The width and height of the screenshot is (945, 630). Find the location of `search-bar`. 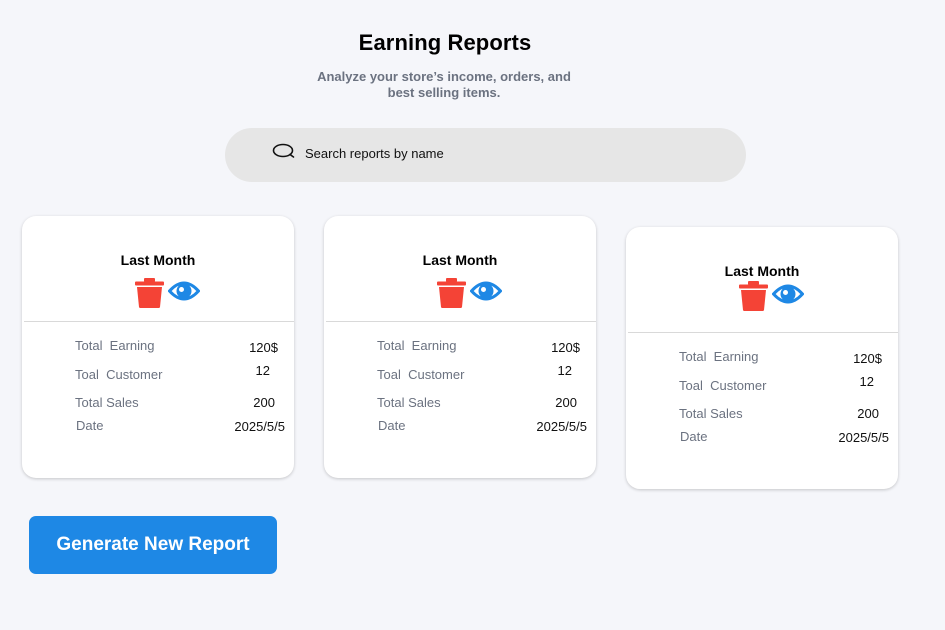

search-bar is located at coordinates (485, 155).